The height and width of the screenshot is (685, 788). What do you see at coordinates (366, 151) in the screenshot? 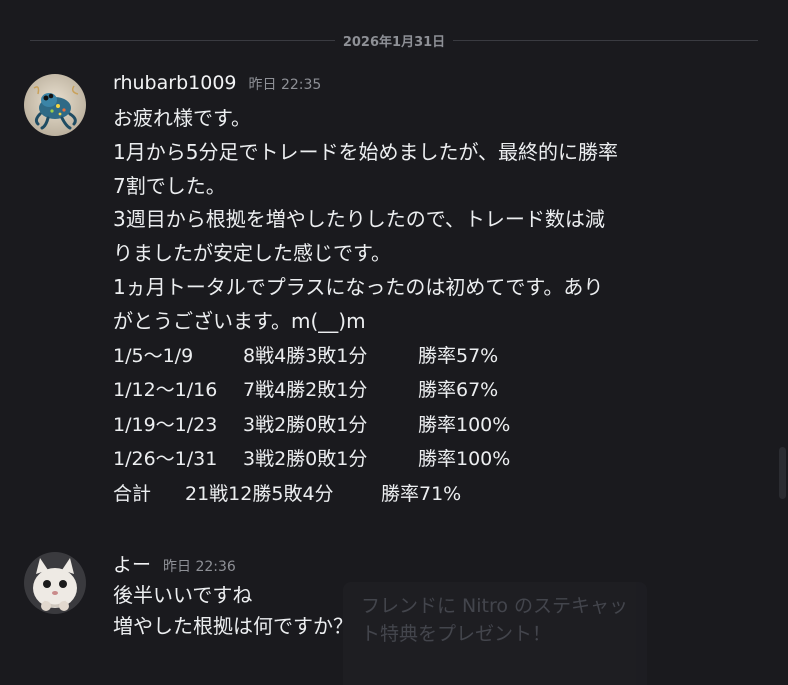
I see `message-line: 1月から5分足でトレードを始めましたが、最終的に勝率` at bounding box center [366, 151].